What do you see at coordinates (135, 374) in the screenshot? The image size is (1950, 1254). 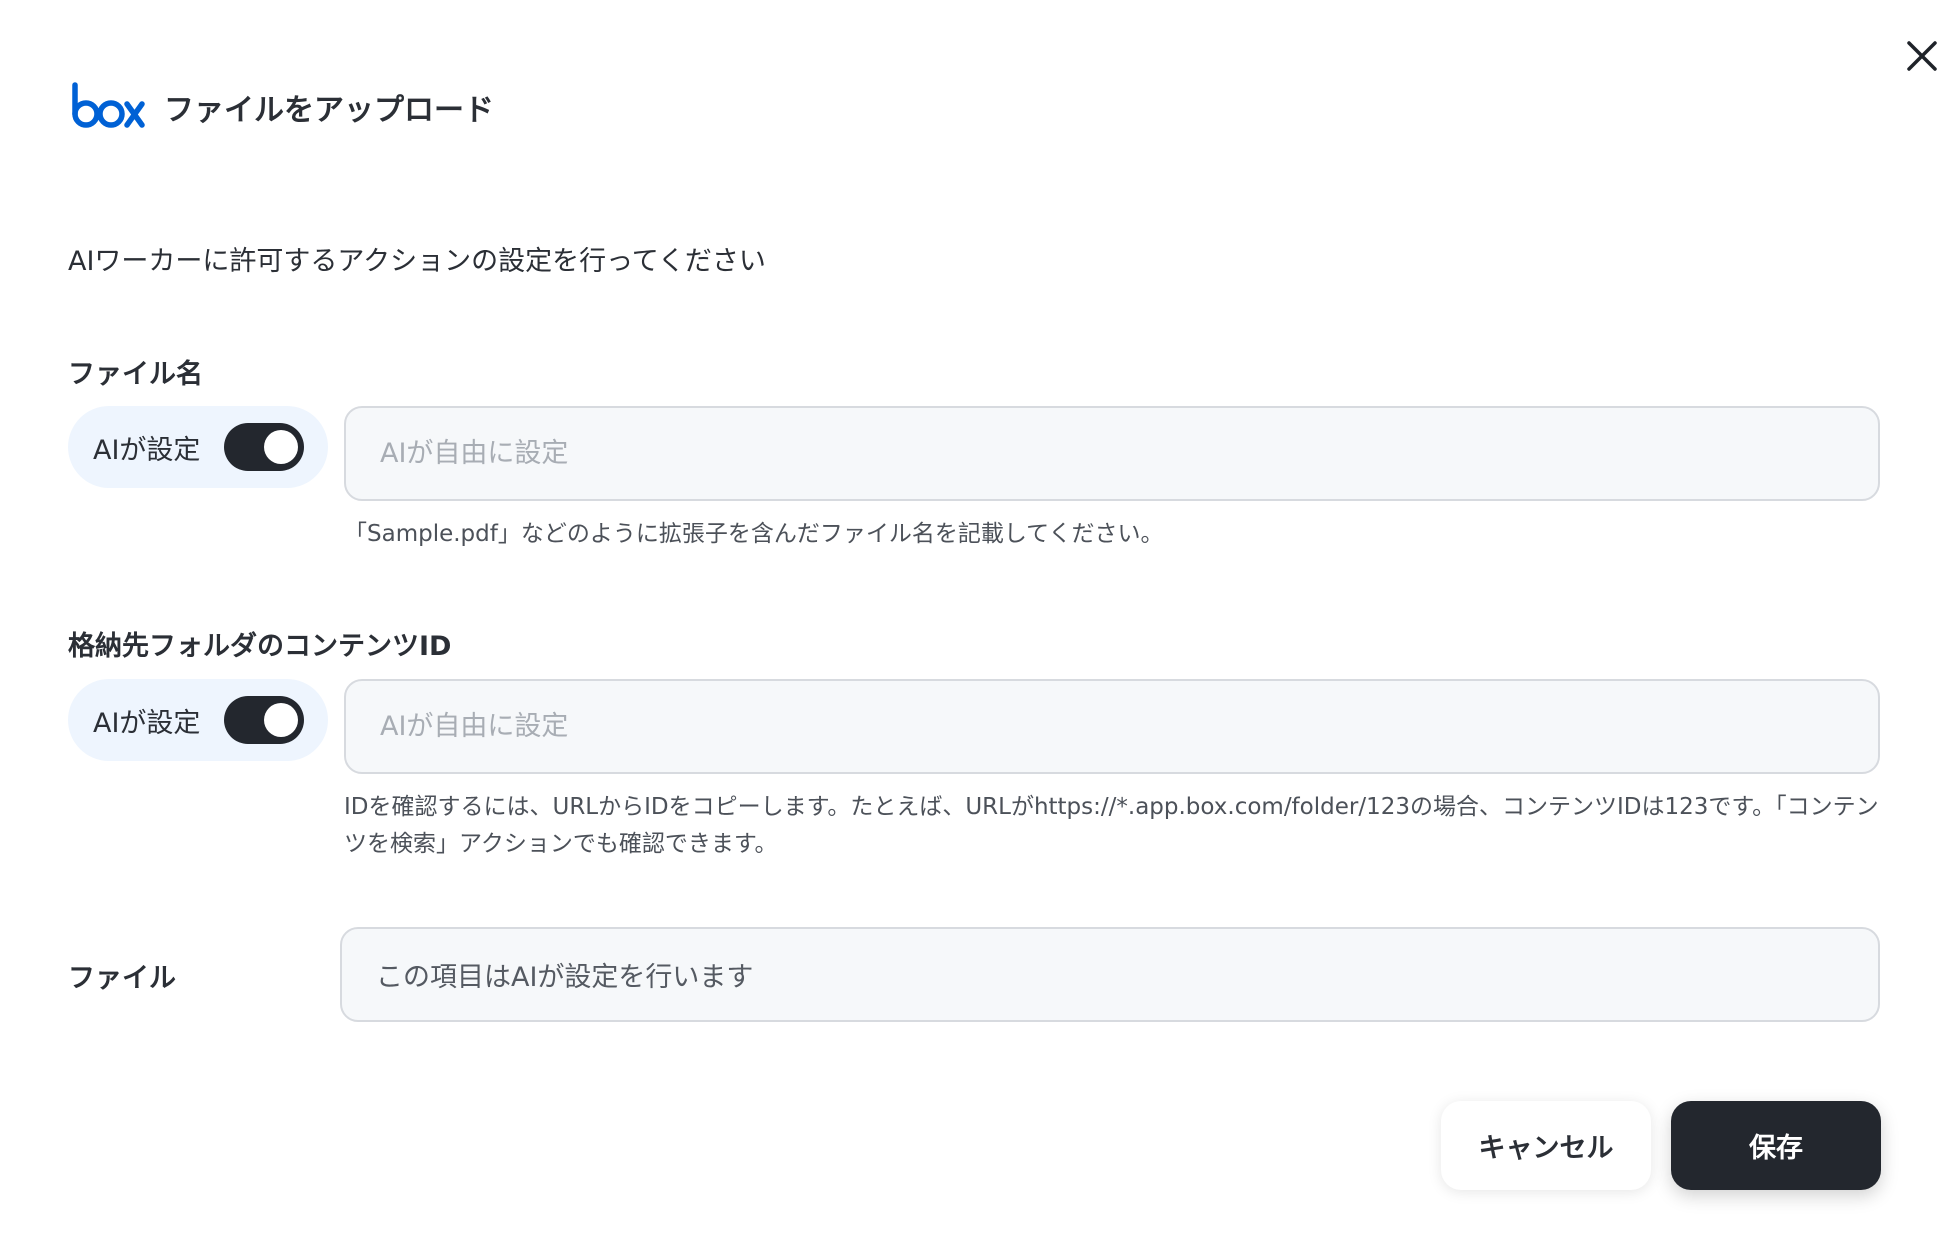 I see `file-name-label: ファイル名` at bounding box center [135, 374].